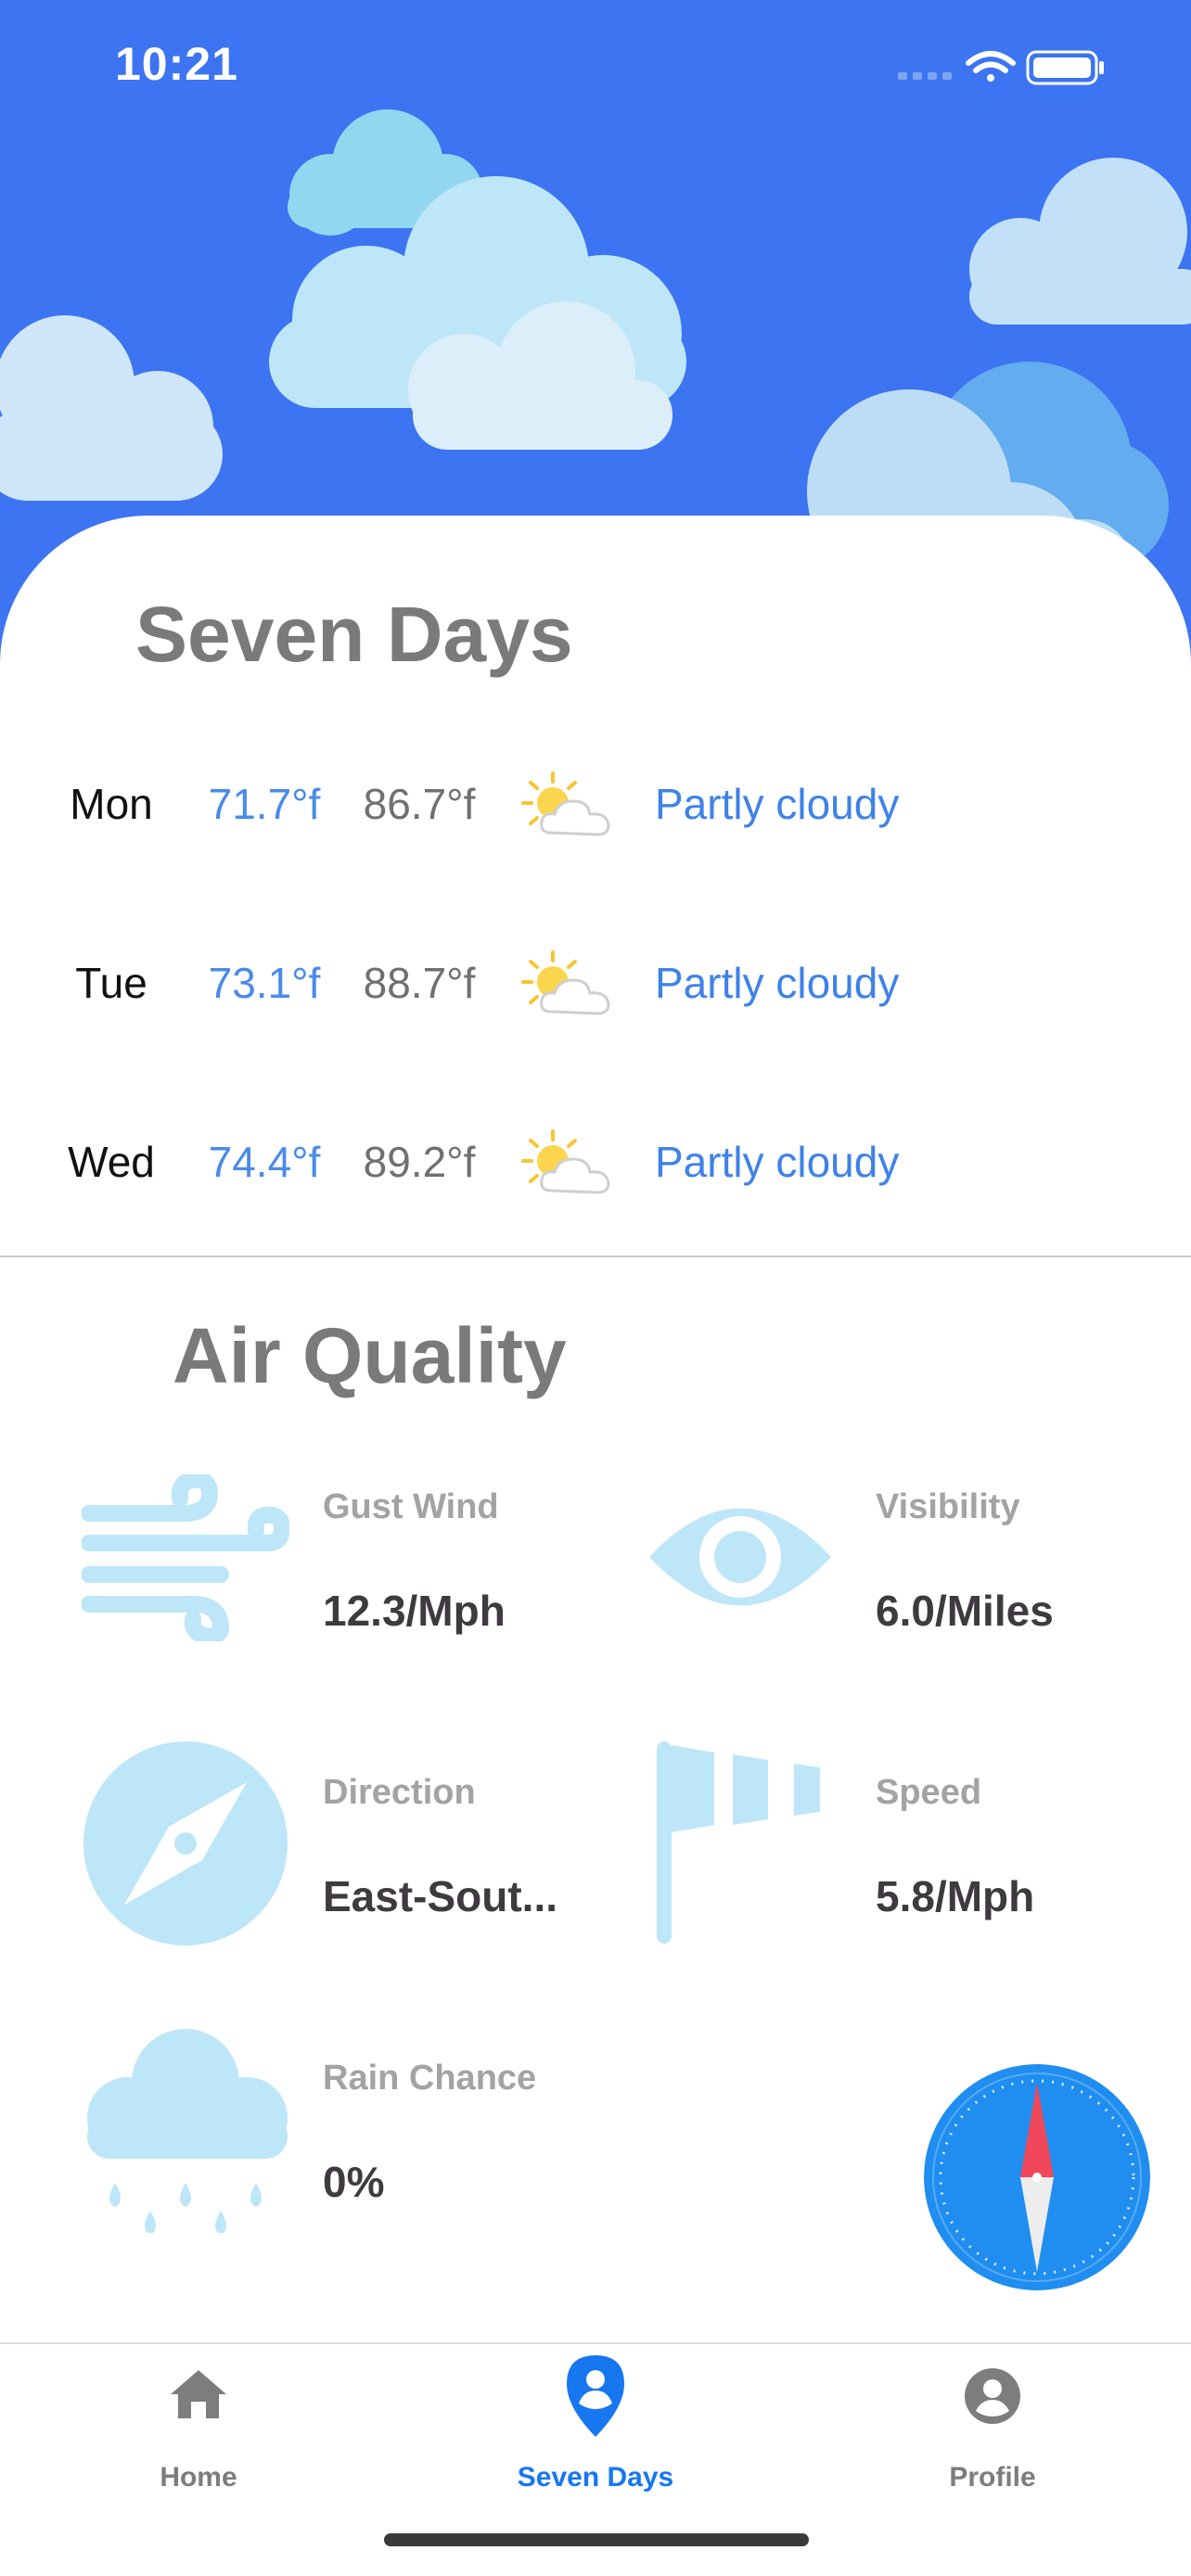  What do you see at coordinates (955, 1896) in the screenshot?
I see `speed-value: 5.8/Mph` at bounding box center [955, 1896].